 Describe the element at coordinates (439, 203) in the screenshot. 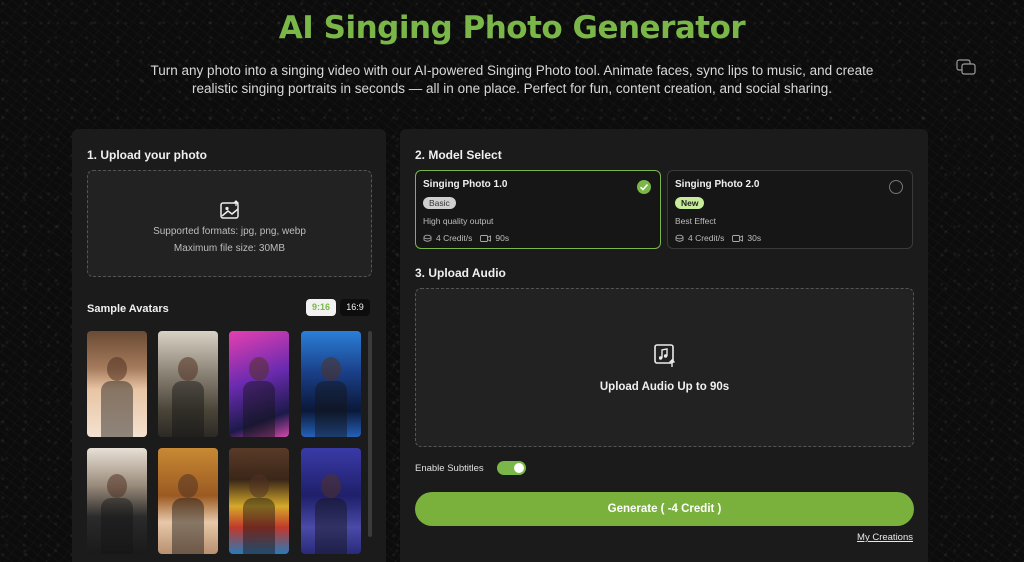

I see `model-badge: Basic` at that location.